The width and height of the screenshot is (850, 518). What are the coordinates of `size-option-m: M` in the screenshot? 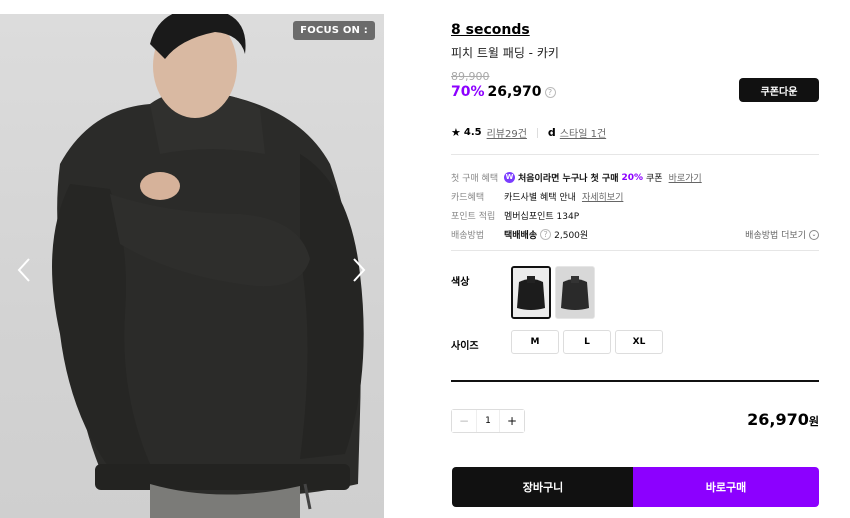 It's located at (535, 342).